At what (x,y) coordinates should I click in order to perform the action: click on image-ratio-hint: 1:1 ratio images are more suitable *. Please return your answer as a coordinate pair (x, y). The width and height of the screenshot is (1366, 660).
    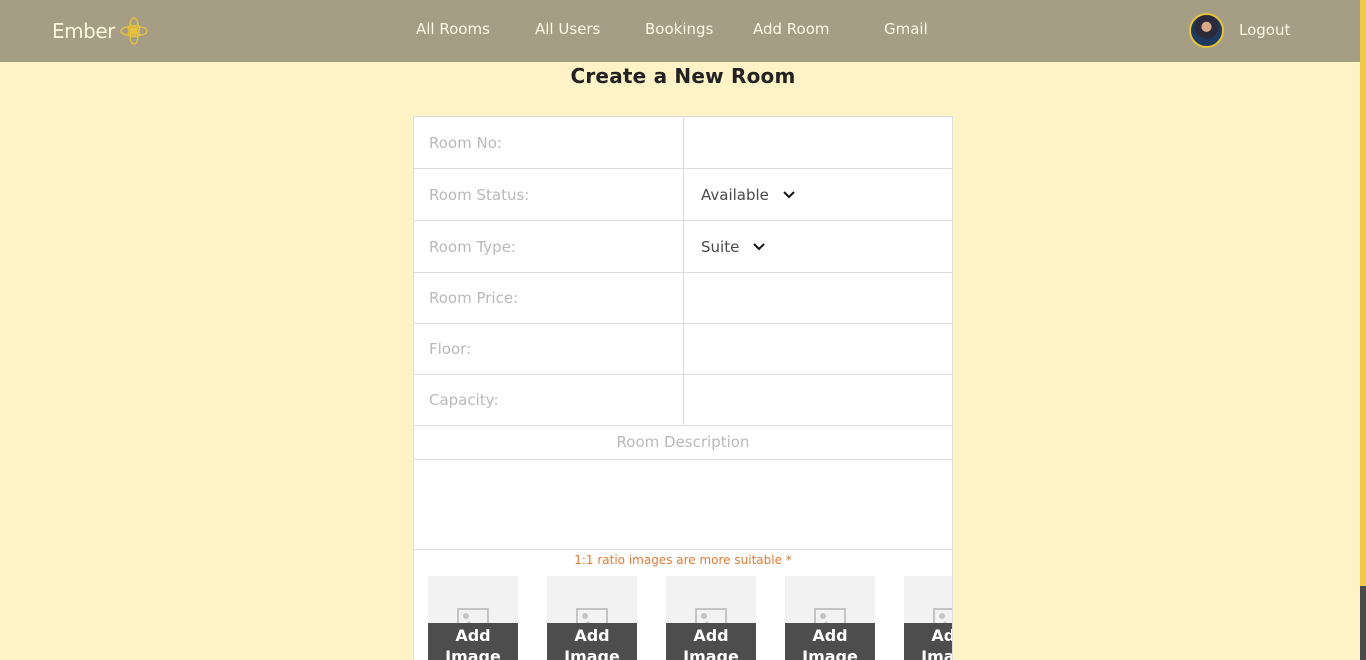
    Looking at the image, I should click on (683, 560).